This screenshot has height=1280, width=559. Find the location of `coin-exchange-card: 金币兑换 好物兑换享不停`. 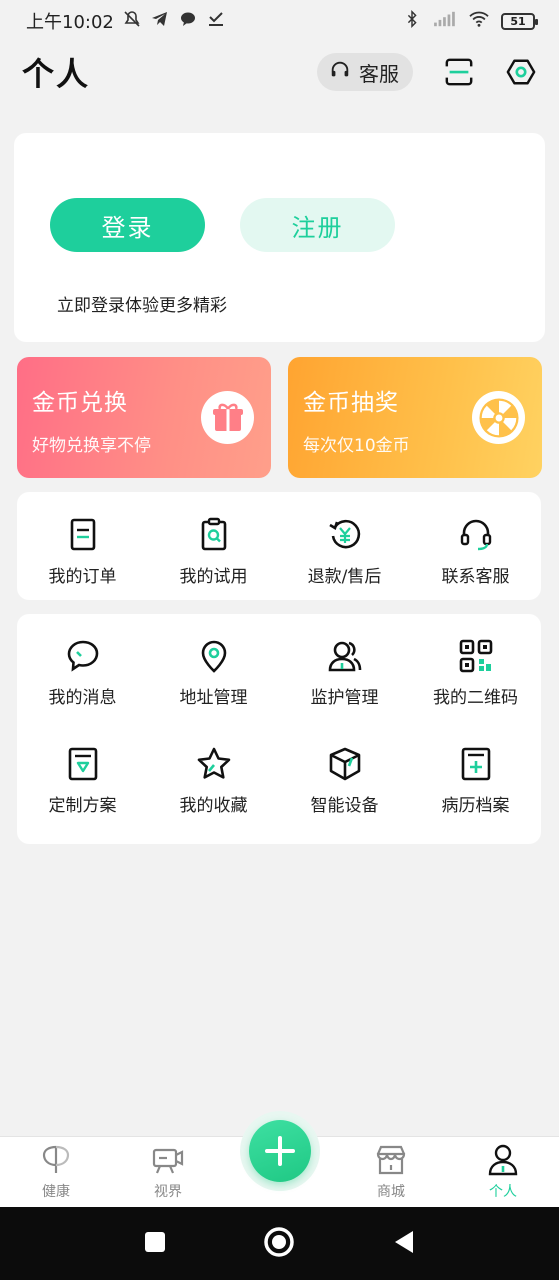

coin-exchange-card: 金币兑换 好物兑换享不停 is located at coordinates (144, 417).